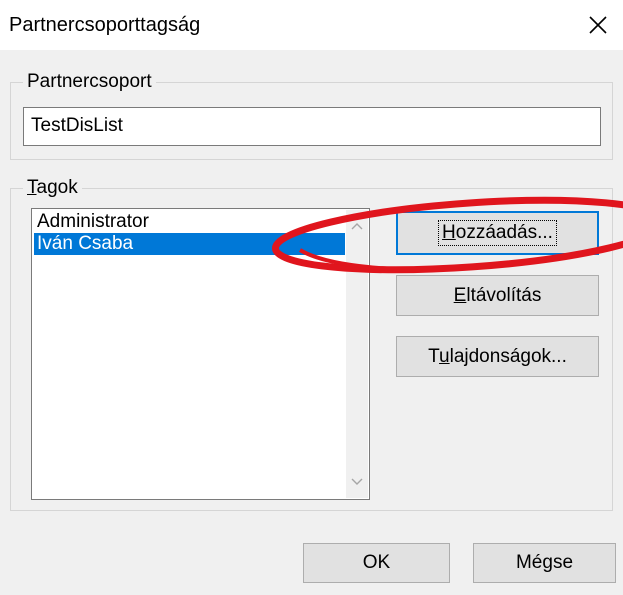 The height and width of the screenshot is (595, 623). Describe the element at coordinates (311, 25) in the screenshot. I see `title-bar: Partnercsoporttagság` at that location.